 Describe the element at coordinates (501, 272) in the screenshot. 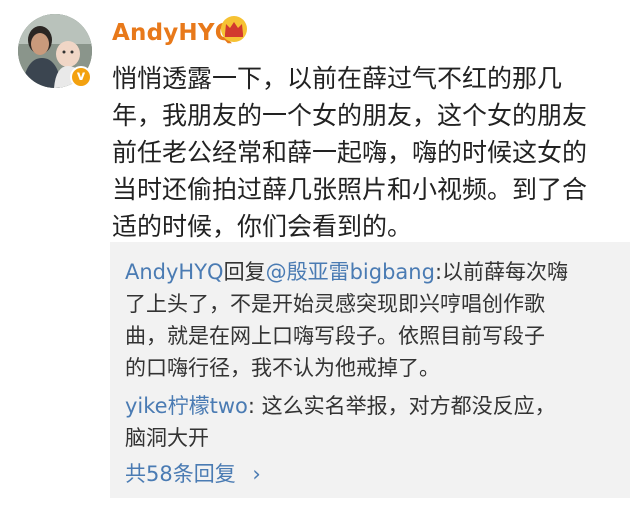

I see `reply-text: :以前薛每次嗨` at that location.